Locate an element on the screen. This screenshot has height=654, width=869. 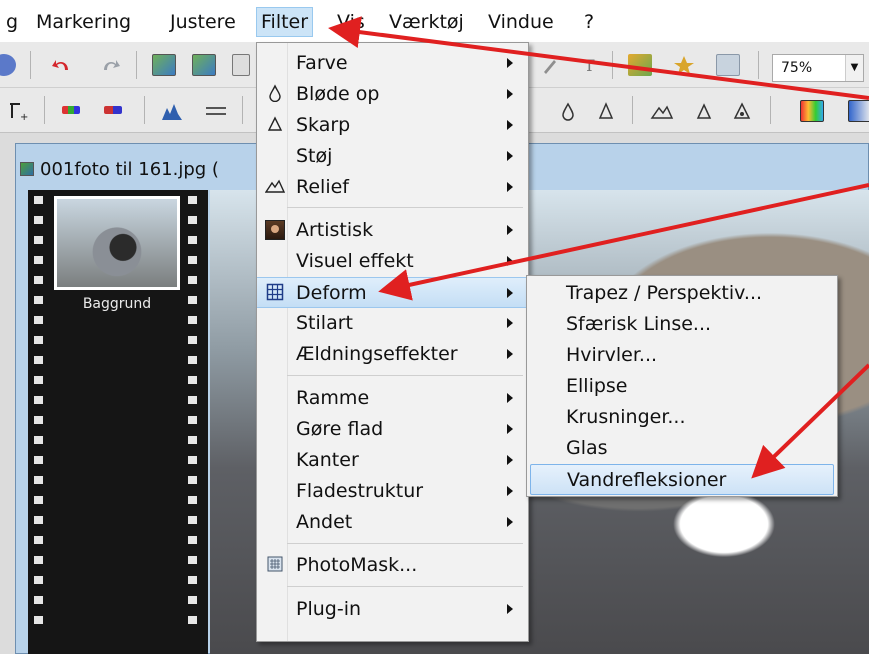
submenu-item-vandrefleksioner: Vandrefleksioner is located at coordinates (682, 479).